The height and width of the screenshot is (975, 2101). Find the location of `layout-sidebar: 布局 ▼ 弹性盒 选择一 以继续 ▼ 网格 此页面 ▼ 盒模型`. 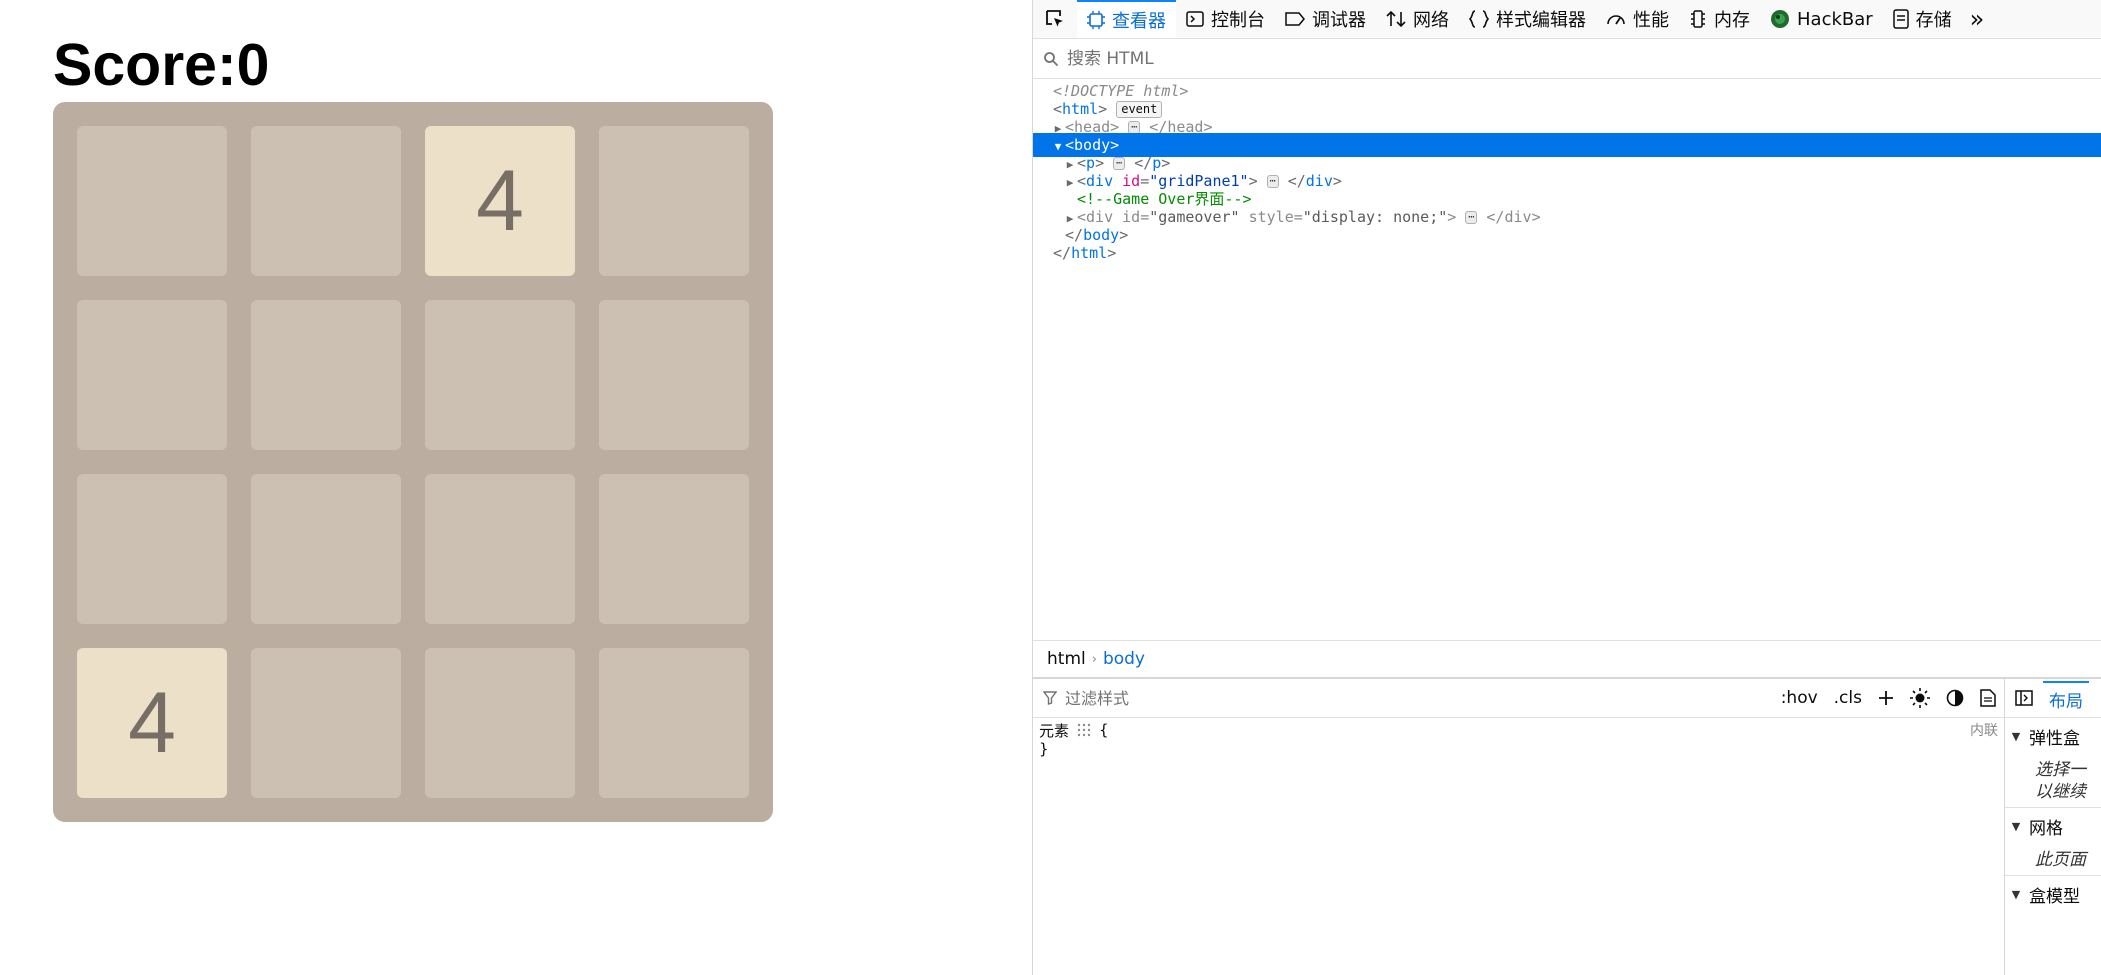

layout-sidebar: 布局 ▼ 弹性盒 选择一 以继续 ▼ 网格 此页面 ▼ 盒模型 is located at coordinates (2053, 827).